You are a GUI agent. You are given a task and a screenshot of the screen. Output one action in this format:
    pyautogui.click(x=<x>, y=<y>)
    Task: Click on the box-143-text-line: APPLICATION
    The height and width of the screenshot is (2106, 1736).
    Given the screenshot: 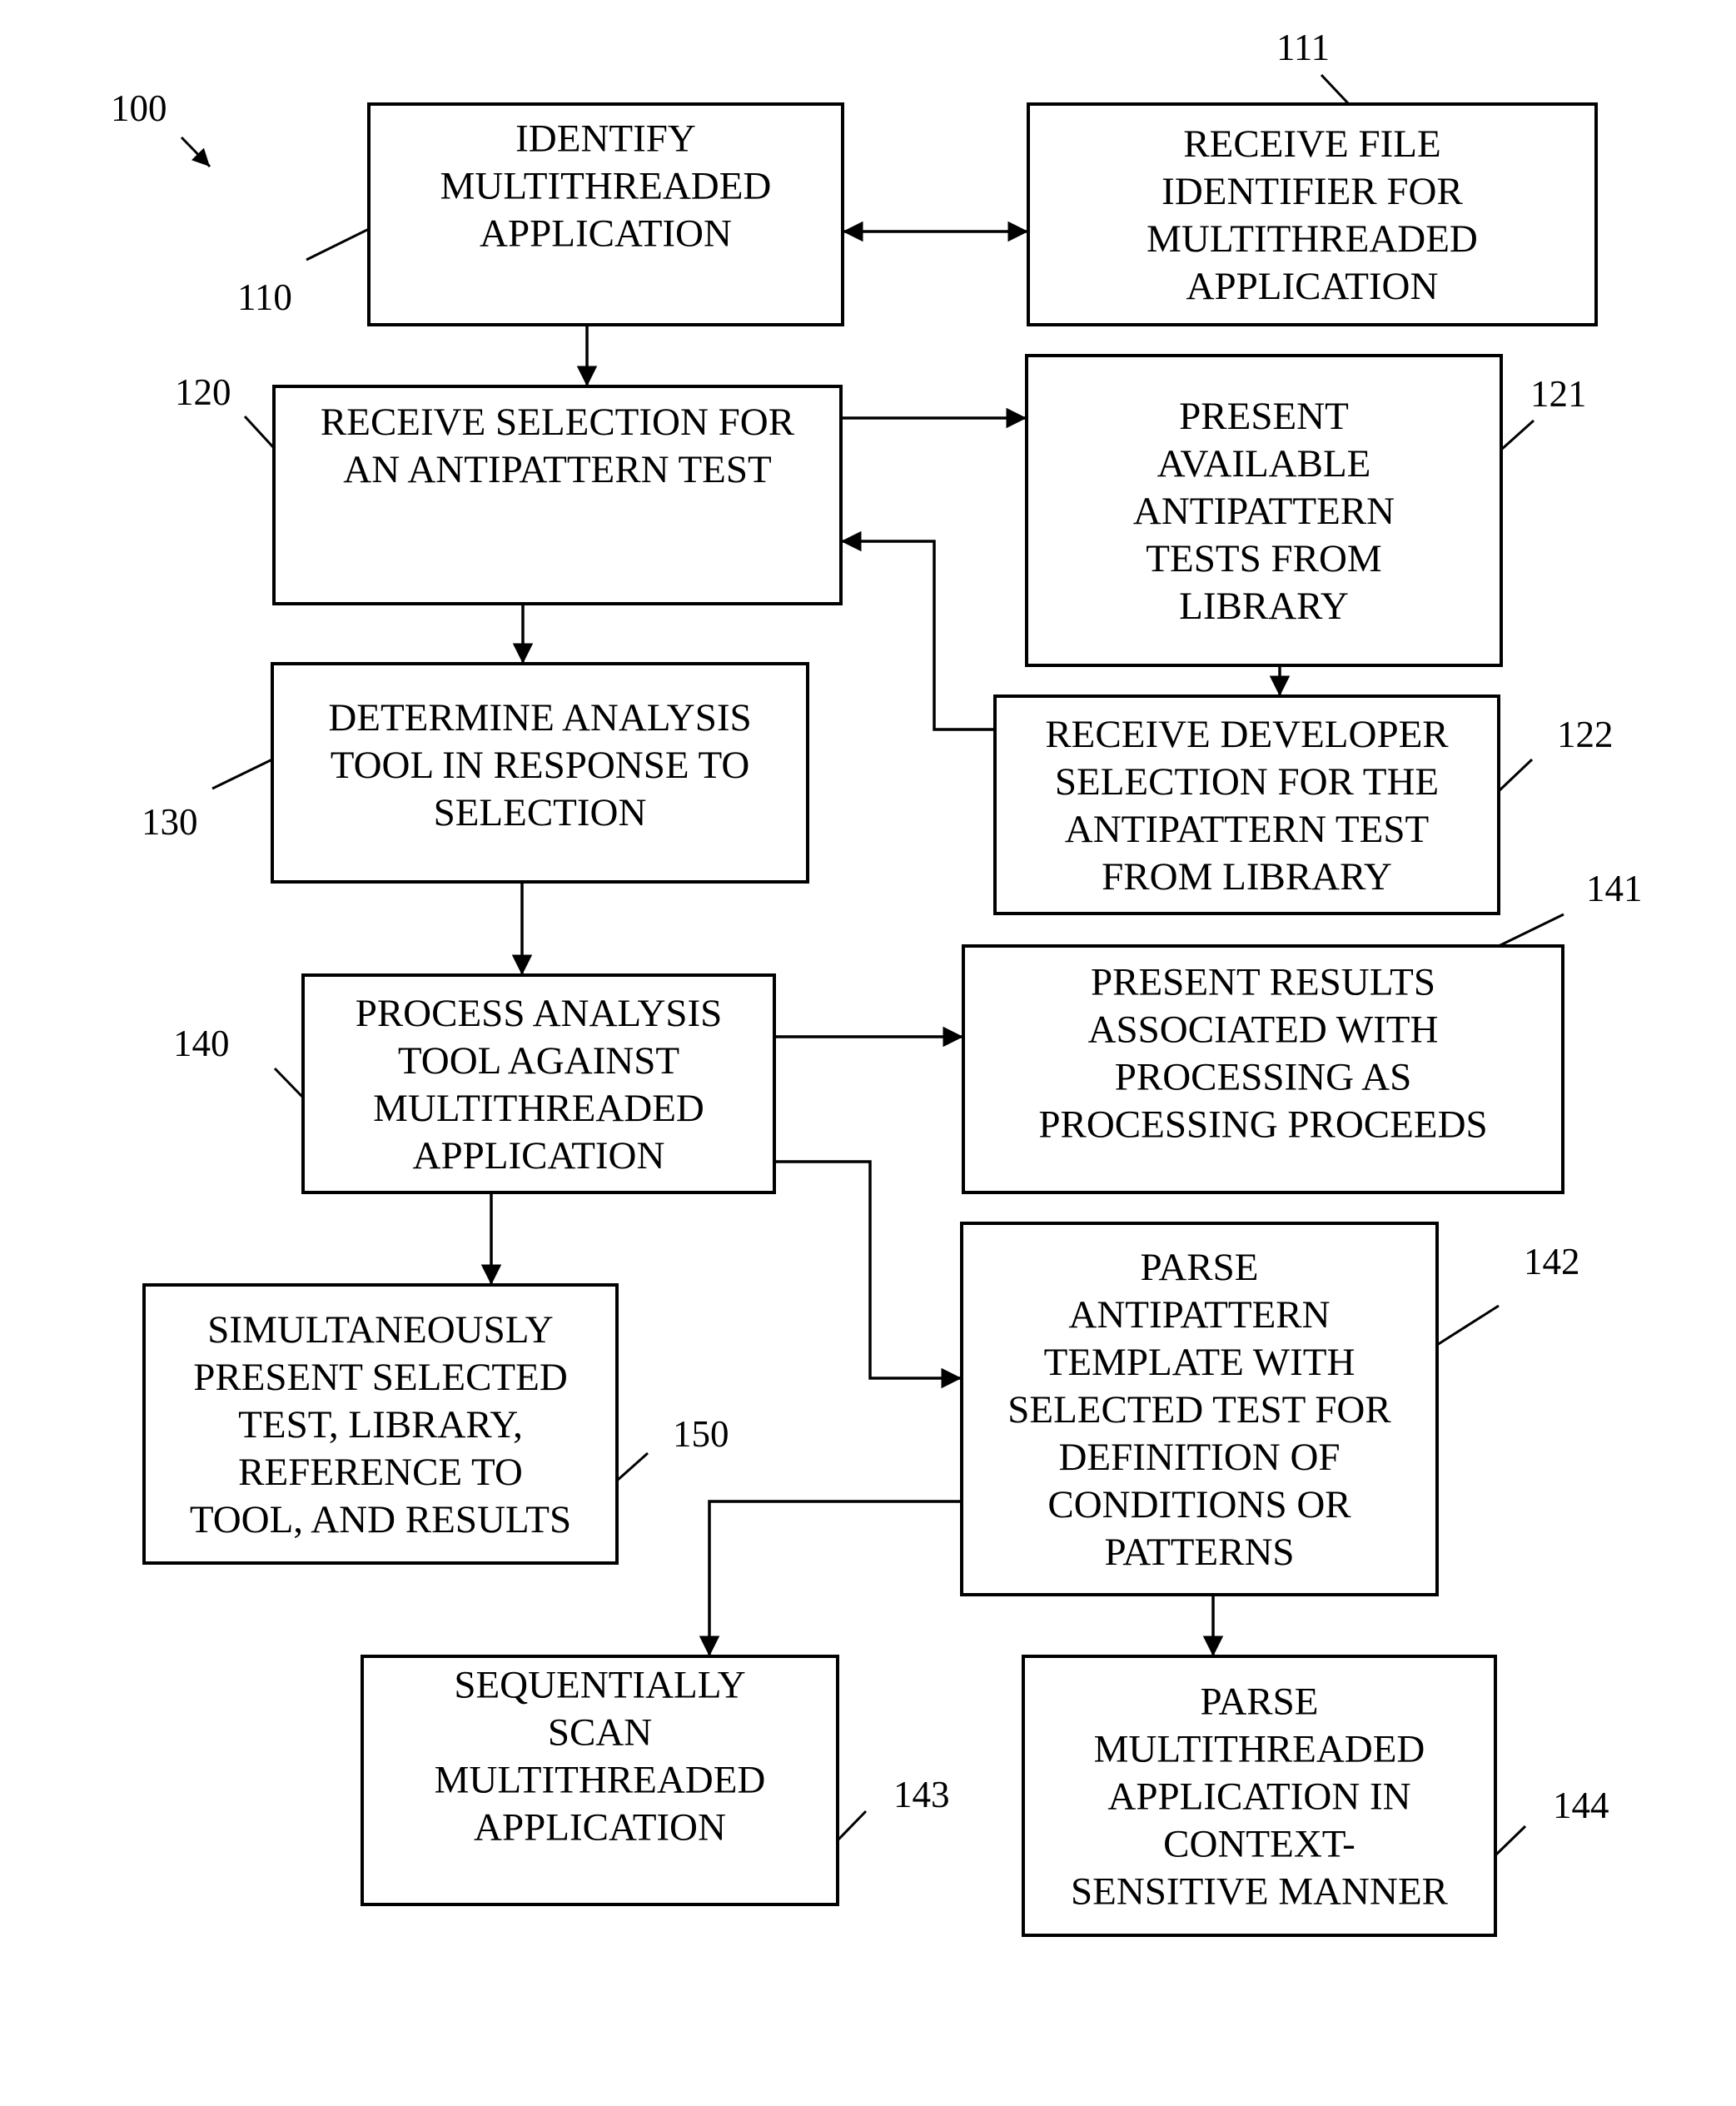 What is the action you would take?
    pyautogui.click(x=600, y=1828)
    